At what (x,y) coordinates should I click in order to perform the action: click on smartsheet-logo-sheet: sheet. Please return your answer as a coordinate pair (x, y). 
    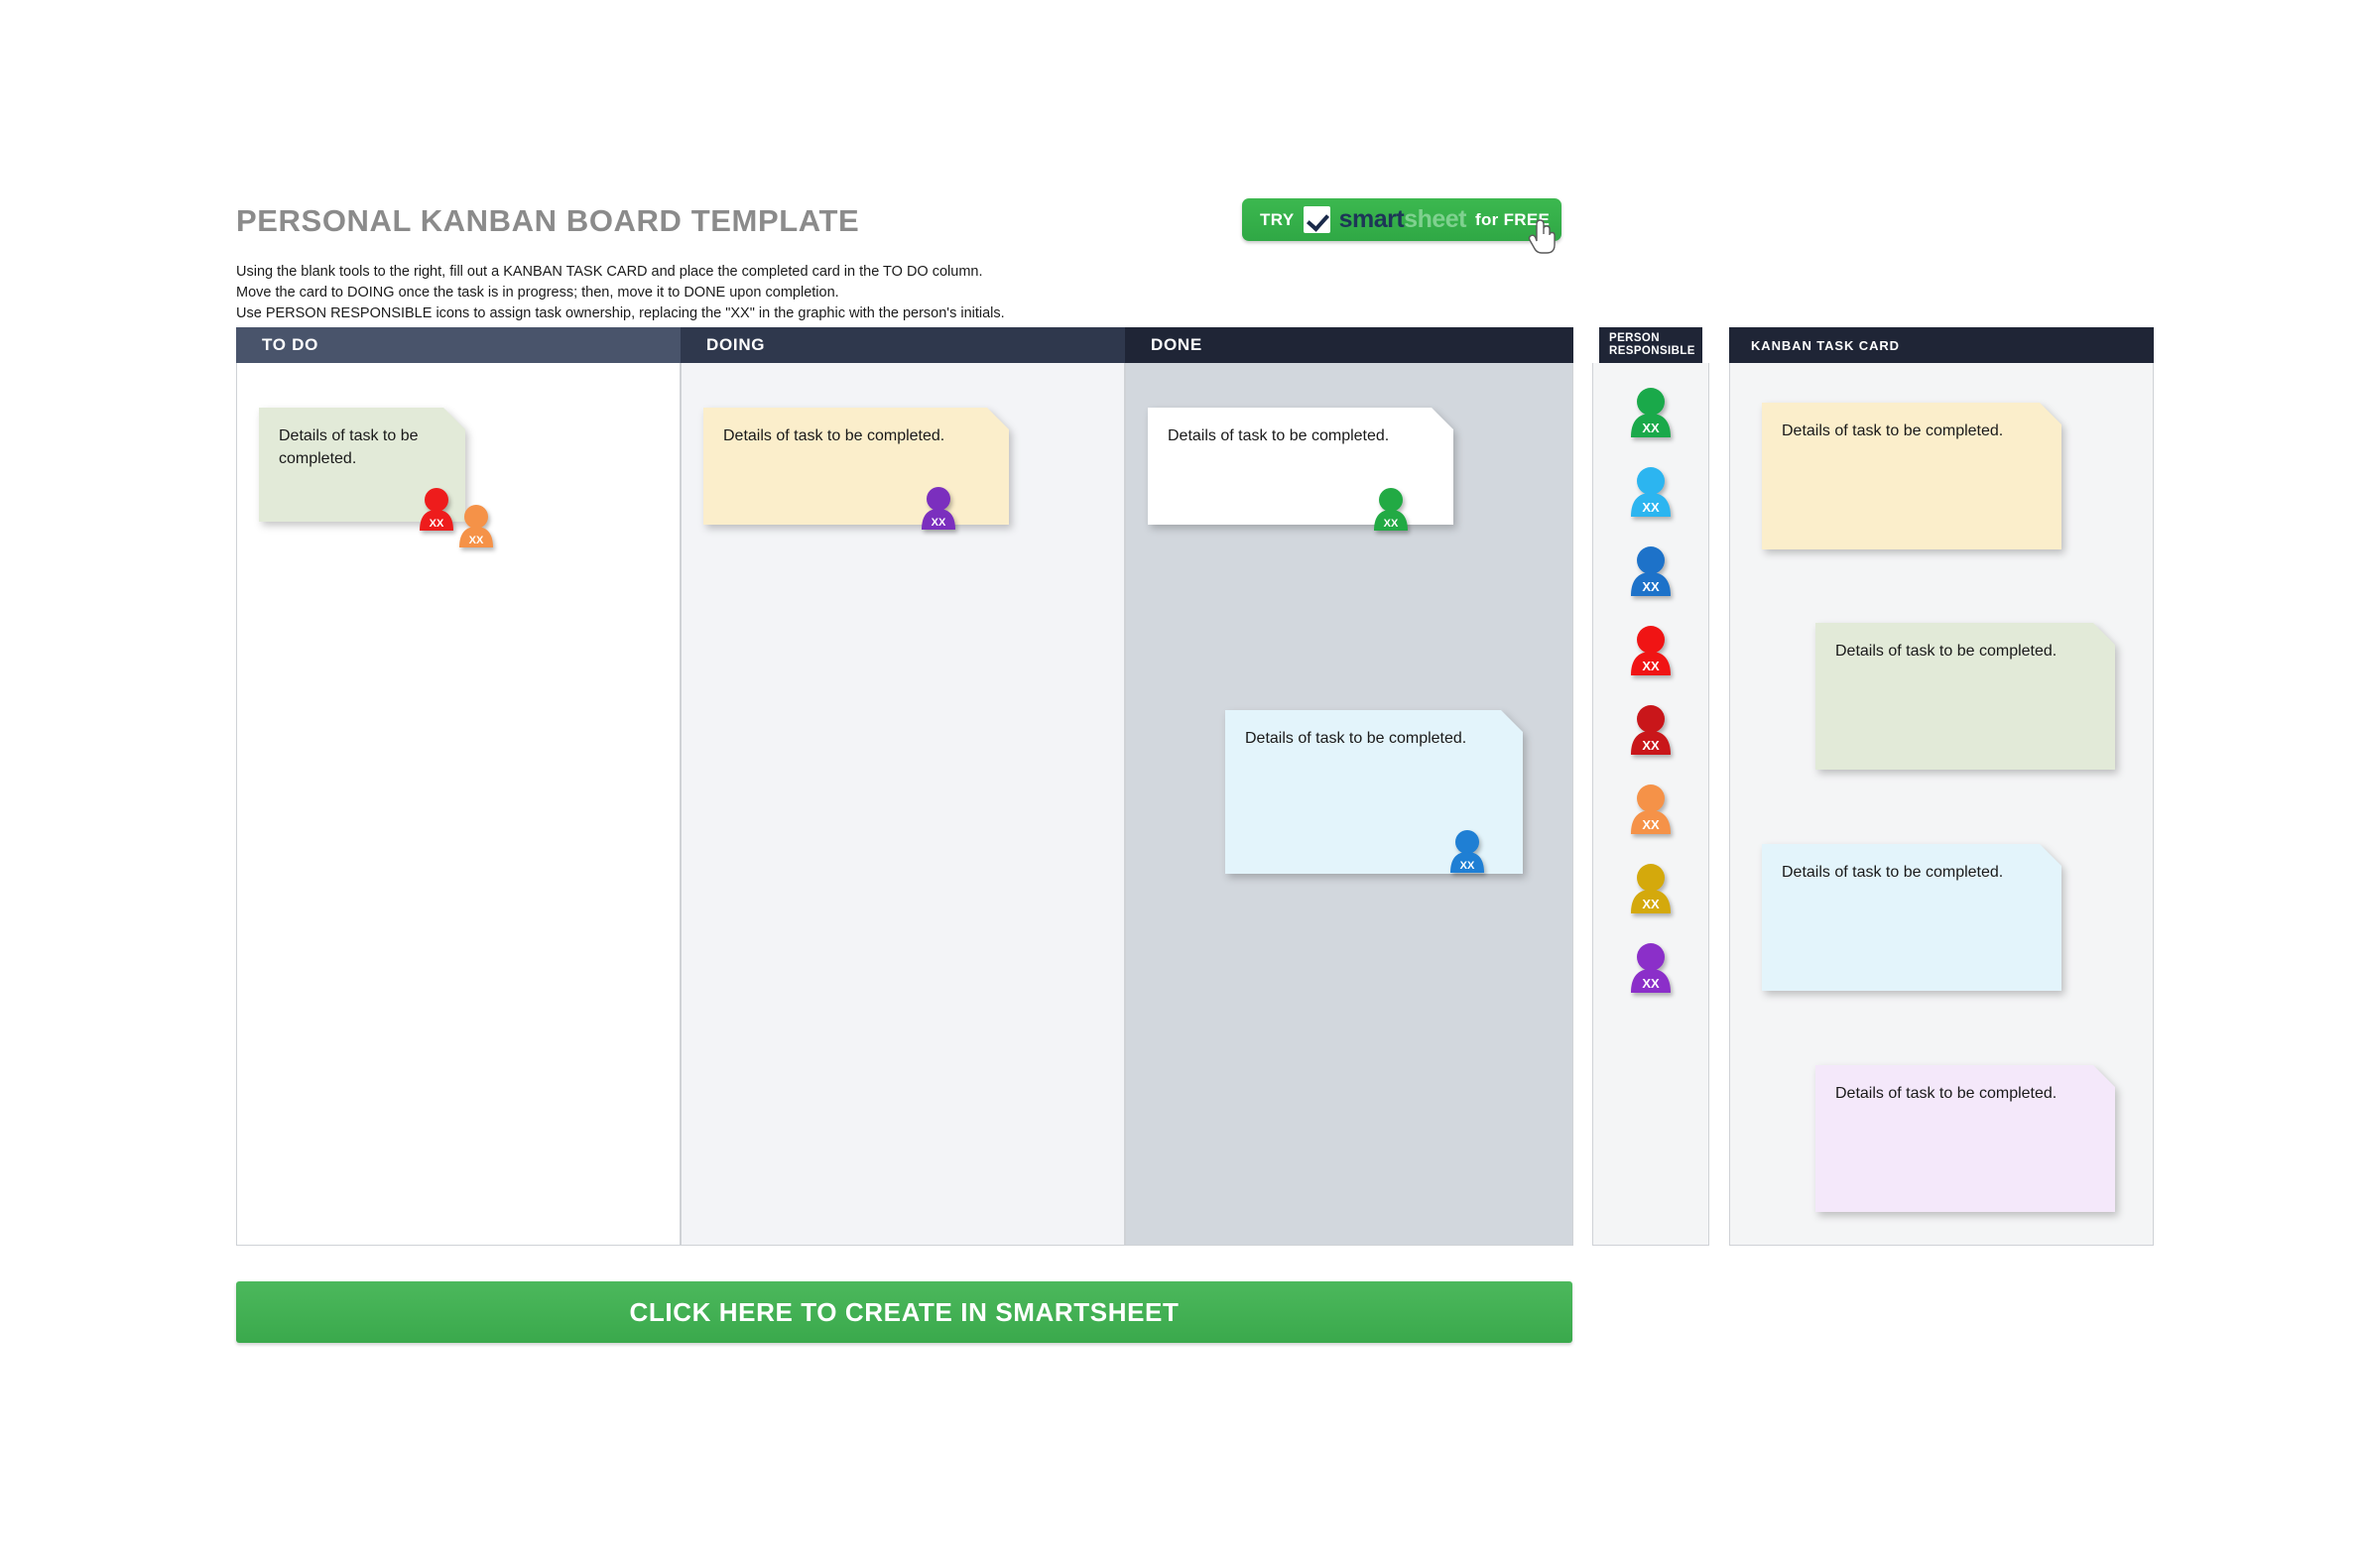
    Looking at the image, I should click on (1435, 219).